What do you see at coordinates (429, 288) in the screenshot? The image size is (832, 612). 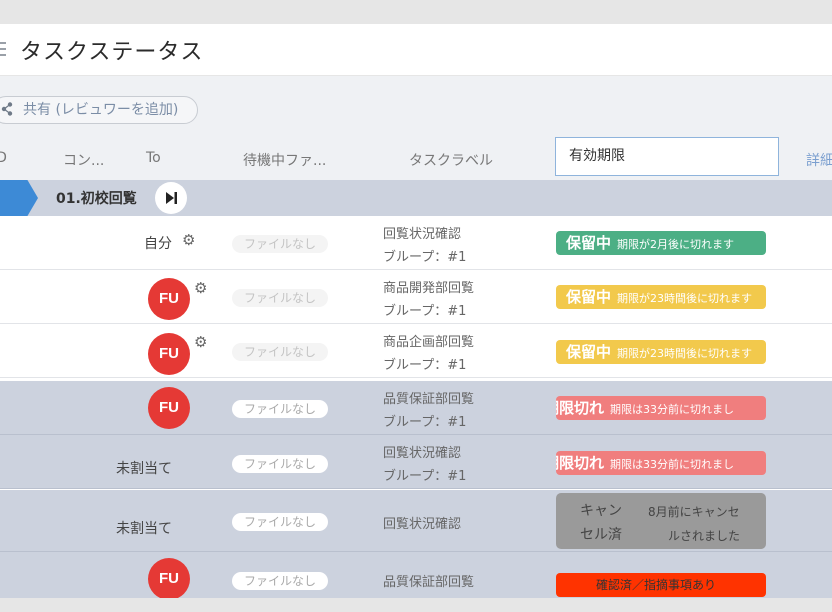 I see `task-label: 商品開発部回覧` at bounding box center [429, 288].